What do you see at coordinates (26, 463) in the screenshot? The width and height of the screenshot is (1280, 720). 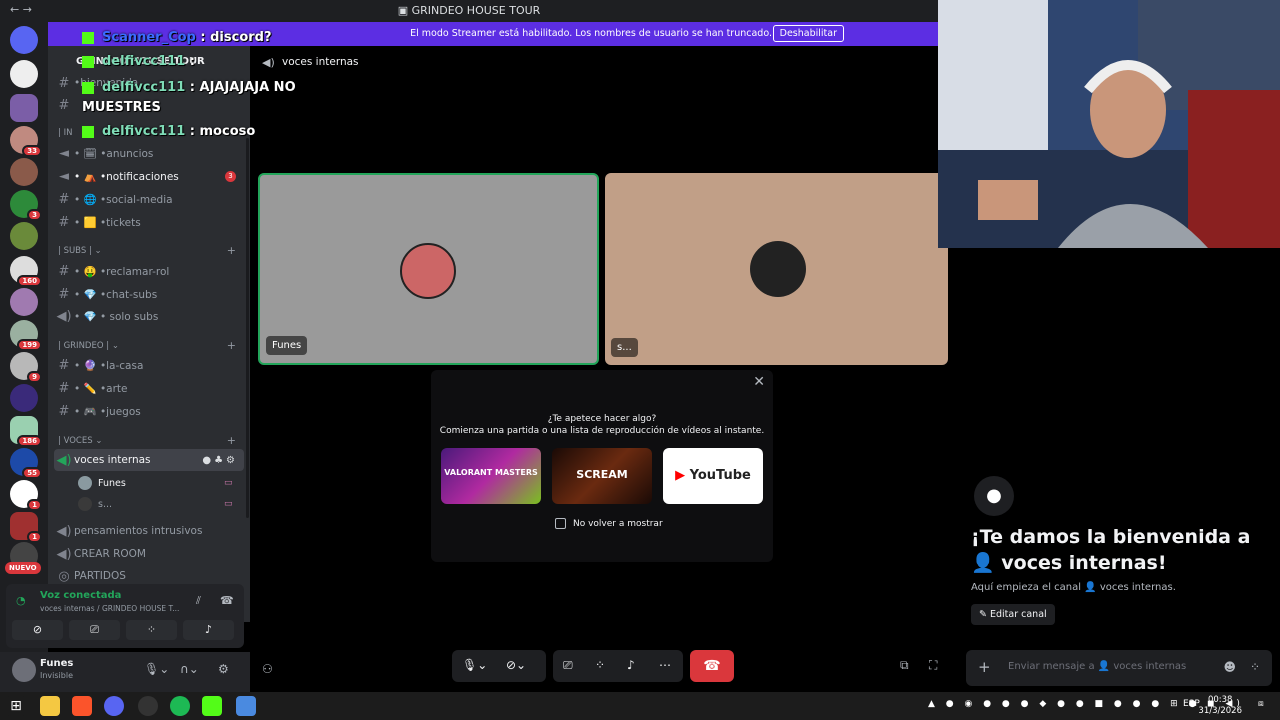 I see `server-icon: 55` at bounding box center [26, 463].